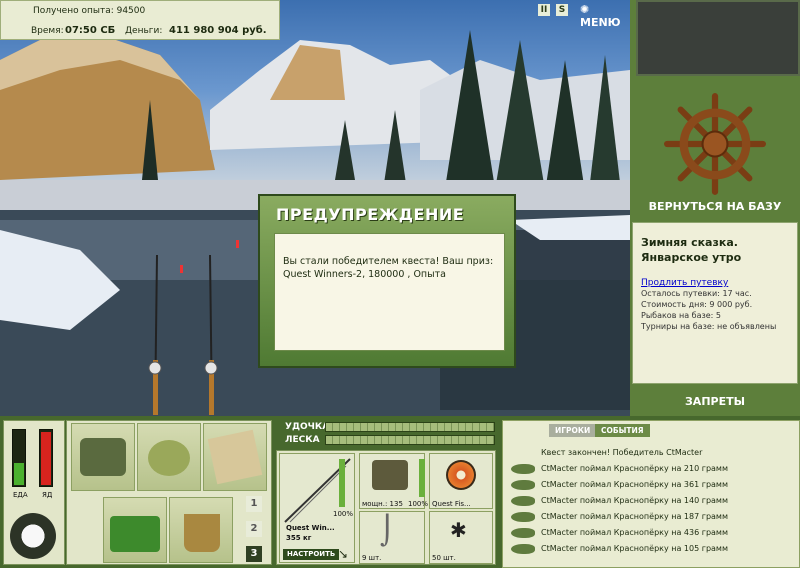  I want to click on poison-gauge-fill, so click(46, 458).